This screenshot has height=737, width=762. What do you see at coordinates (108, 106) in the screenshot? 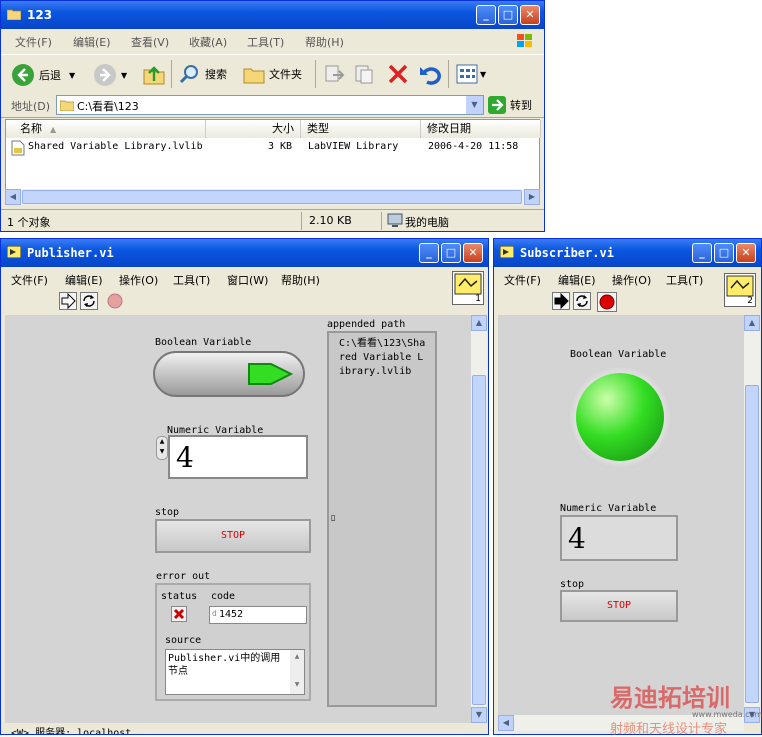
I see `address-value: C:\看看\123` at bounding box center [108, 106].